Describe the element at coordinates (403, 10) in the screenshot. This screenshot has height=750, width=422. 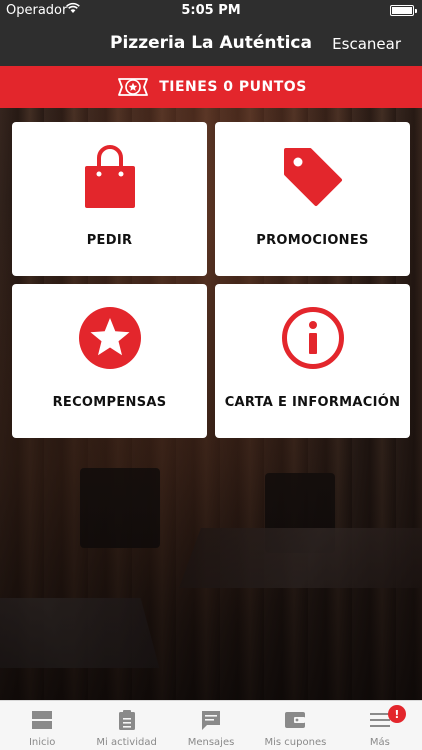
I see `battery-icon` at that location.